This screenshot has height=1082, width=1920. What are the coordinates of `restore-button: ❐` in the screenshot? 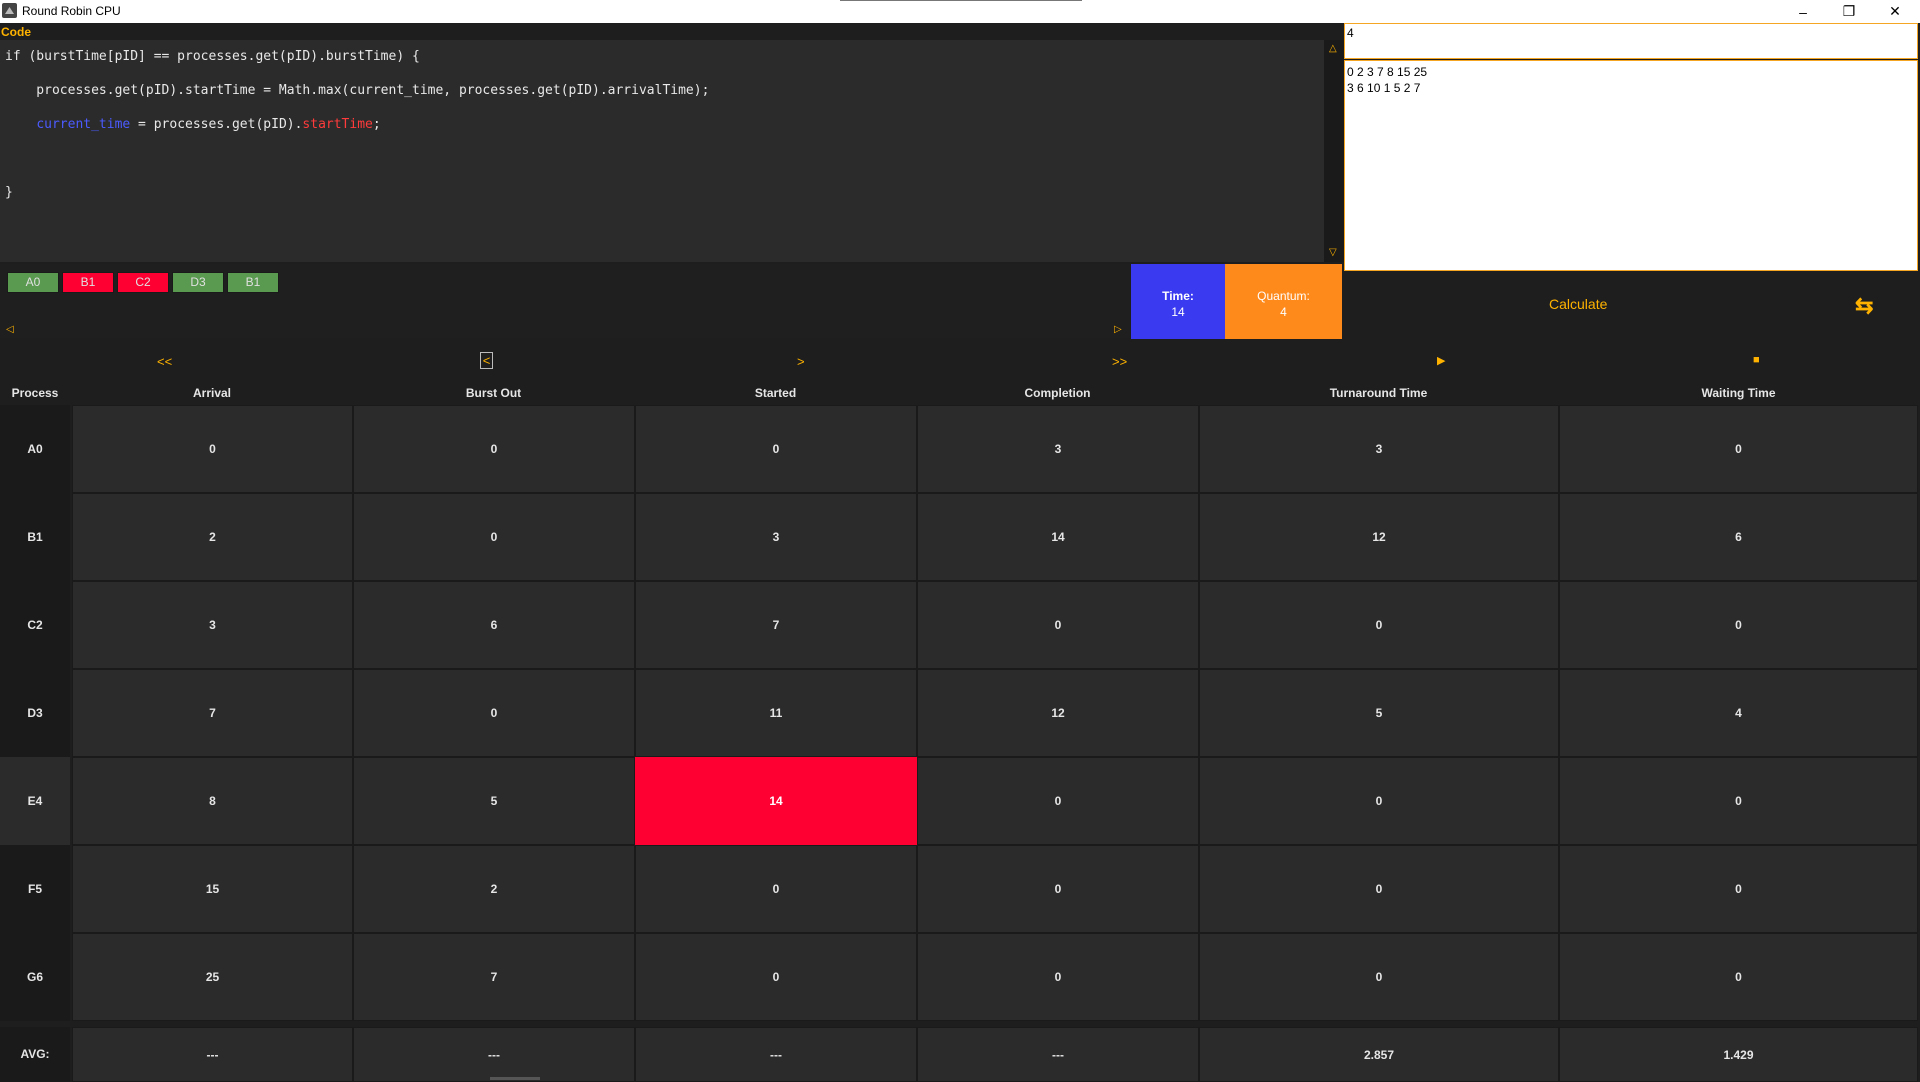 It's located at (1849, 11).